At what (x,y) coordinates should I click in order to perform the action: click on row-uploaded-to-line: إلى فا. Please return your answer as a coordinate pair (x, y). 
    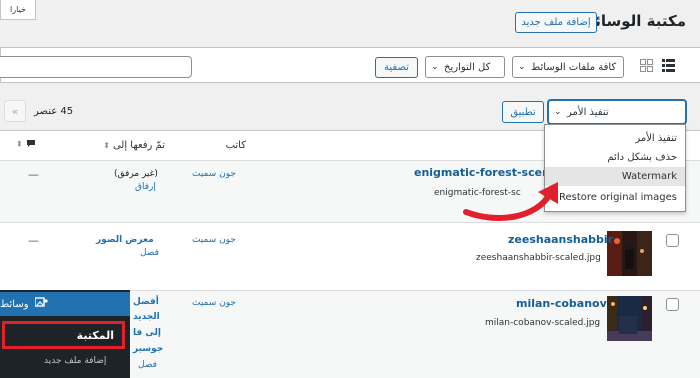
    Looking at the image, I should click on (147, 333).